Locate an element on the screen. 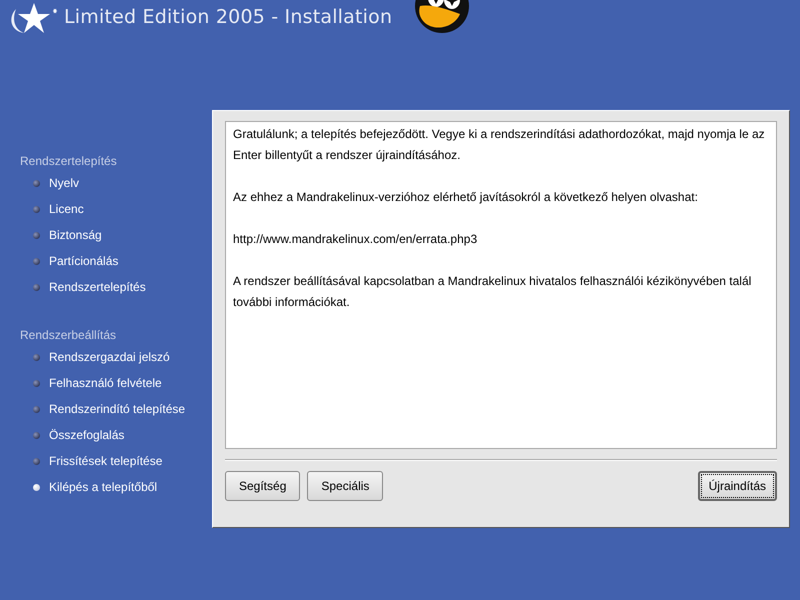 The height and width of the screenshot is (600, 800). message-paragraph: http://www.mandrakelinux.com/en/errata.php3 is located at coordinates (355, 239).